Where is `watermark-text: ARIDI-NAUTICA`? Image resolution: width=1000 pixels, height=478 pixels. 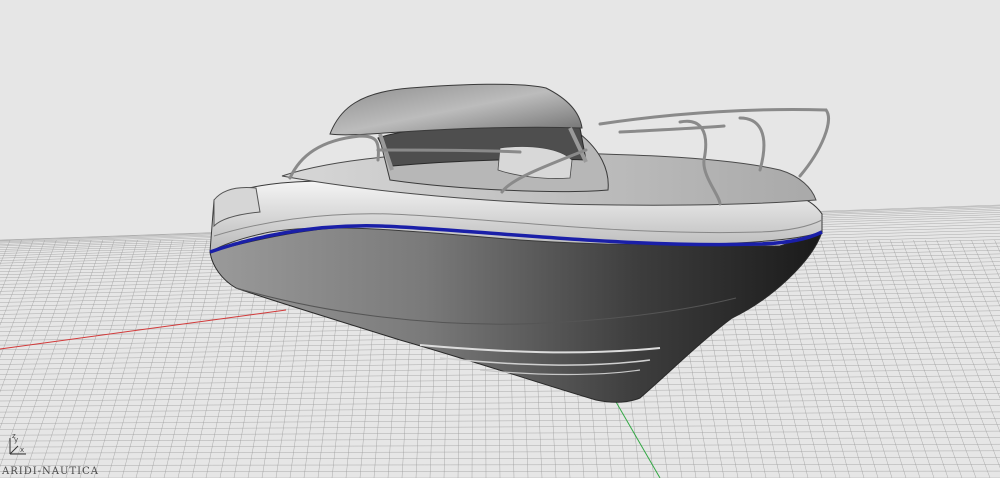 watermark-text: ARIDI-NAUTICA is located at coordinates (50, 471).